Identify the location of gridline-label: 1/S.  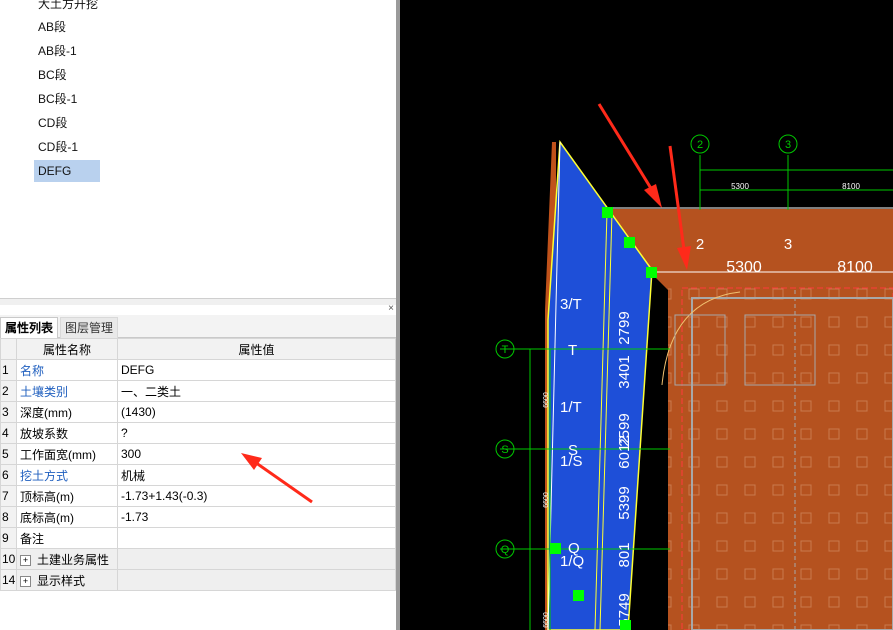
(571, 461).